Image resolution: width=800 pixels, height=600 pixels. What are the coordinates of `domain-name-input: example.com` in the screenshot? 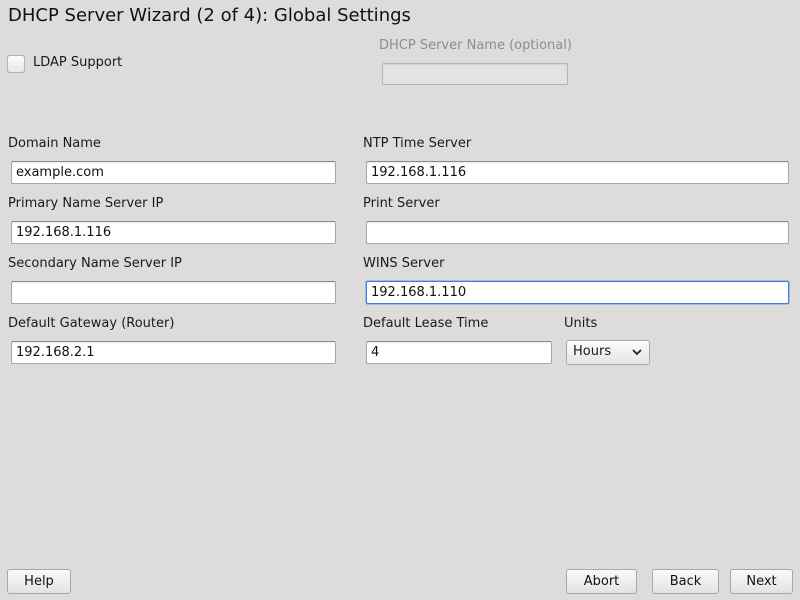 It's located at (173, 172).